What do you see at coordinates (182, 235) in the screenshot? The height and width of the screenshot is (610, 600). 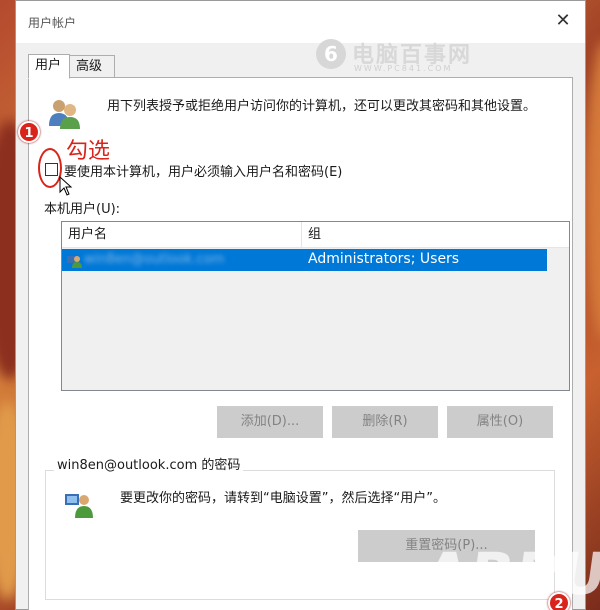 I see `column-header-username: 用户名` at bounding box center [182, 235].